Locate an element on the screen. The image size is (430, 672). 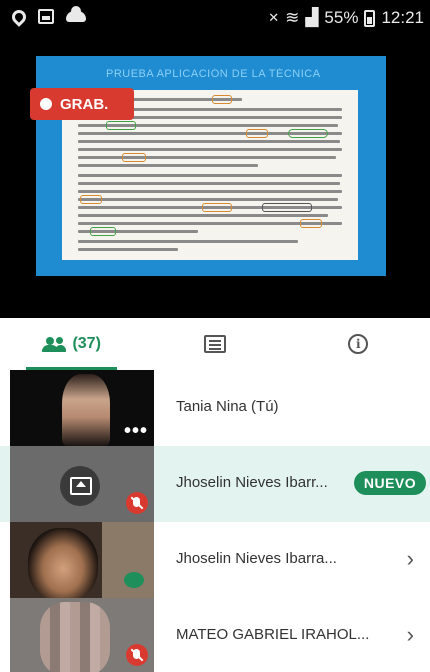
chat-icon is located at coordinates (214, 344).